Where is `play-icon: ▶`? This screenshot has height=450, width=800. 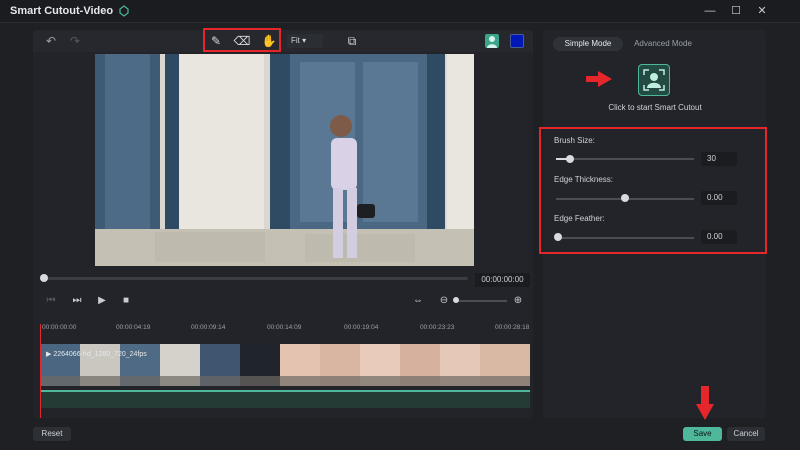 play-icon: ▶ is located at coordinates (102, 301).